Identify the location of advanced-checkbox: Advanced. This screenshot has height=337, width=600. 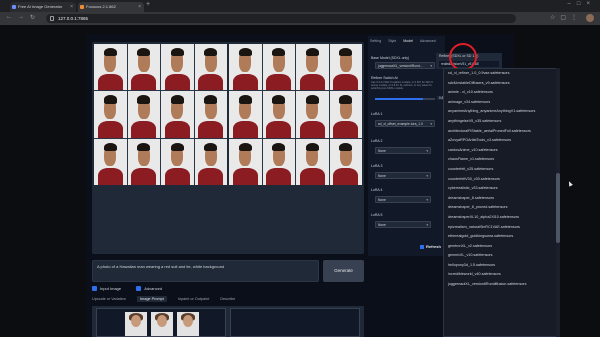
(149, 288).